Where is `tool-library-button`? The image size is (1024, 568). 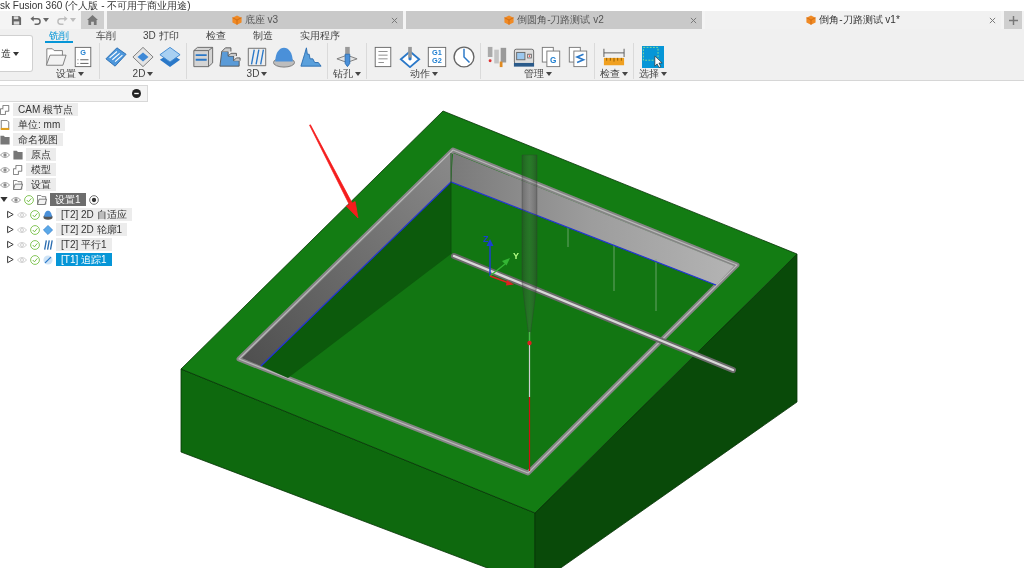
tool-library-button is located at coordinates (497, 57).